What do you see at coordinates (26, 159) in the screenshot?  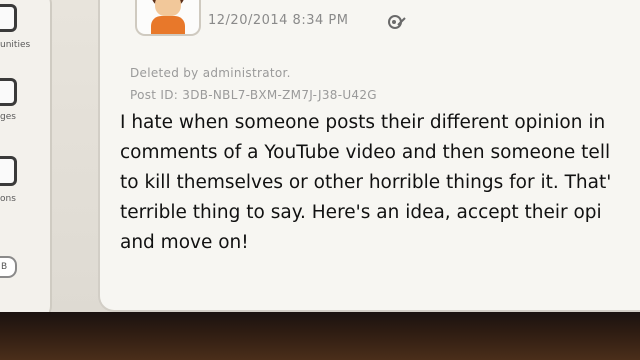 I see `sidebar: unities ges ons B` at bounding box center [26, 159].